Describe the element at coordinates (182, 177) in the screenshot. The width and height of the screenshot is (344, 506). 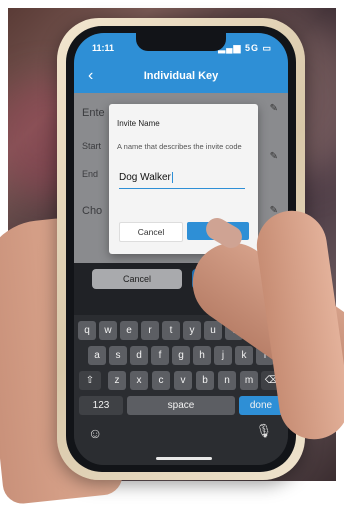
I see `invite-name-input: Dog Walker` at that location.